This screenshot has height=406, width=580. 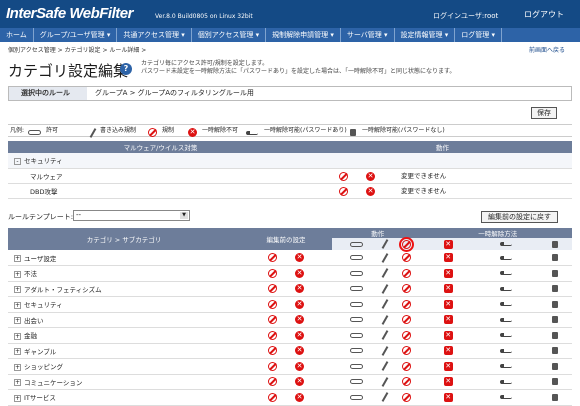 I want to click on nav-item: 共通アクセス管理 ▾, so click(x=154, y=35).